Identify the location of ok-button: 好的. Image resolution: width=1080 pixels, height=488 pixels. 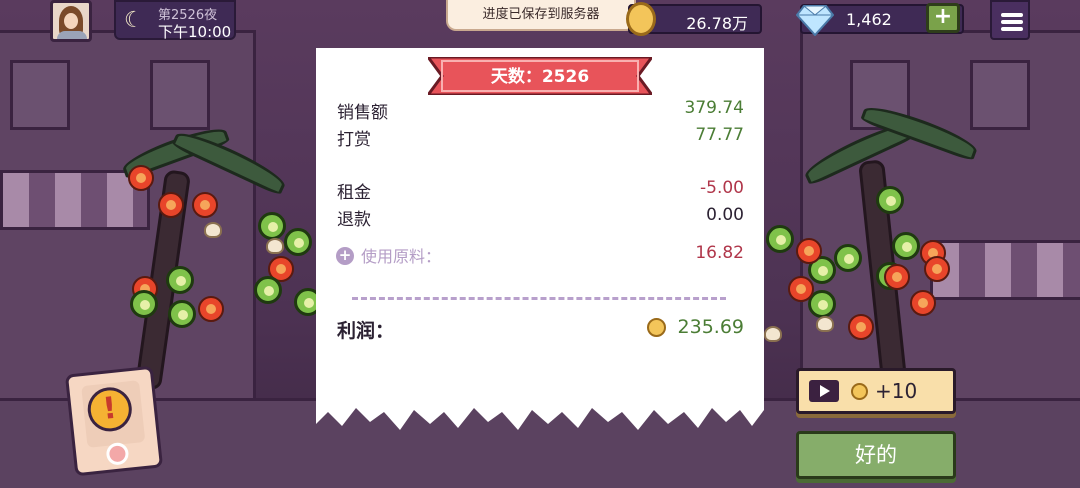
(876, 455).